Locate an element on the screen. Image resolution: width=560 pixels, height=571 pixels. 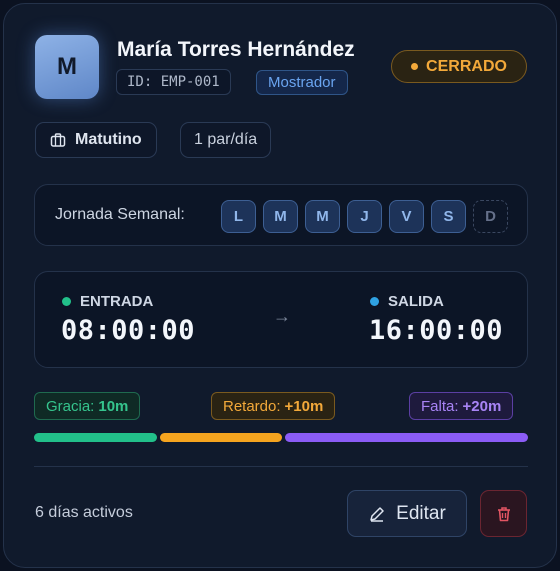
pencil-icon is located at coordinates (377, 514).